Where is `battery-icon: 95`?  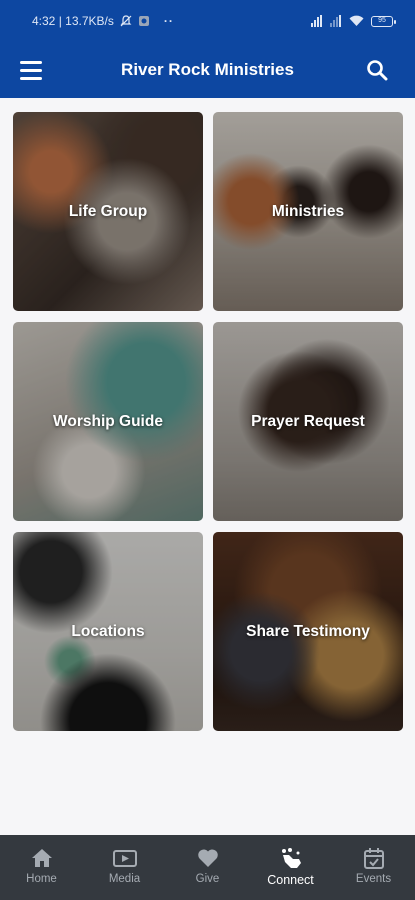
battery-icon: 95 is located at coordinates (383, 21).